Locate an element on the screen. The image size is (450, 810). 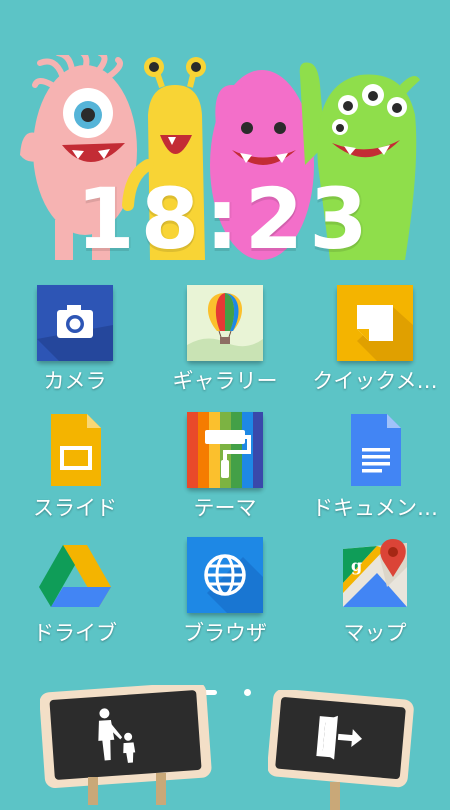
drive-icon is located at coordinates (75, 575).